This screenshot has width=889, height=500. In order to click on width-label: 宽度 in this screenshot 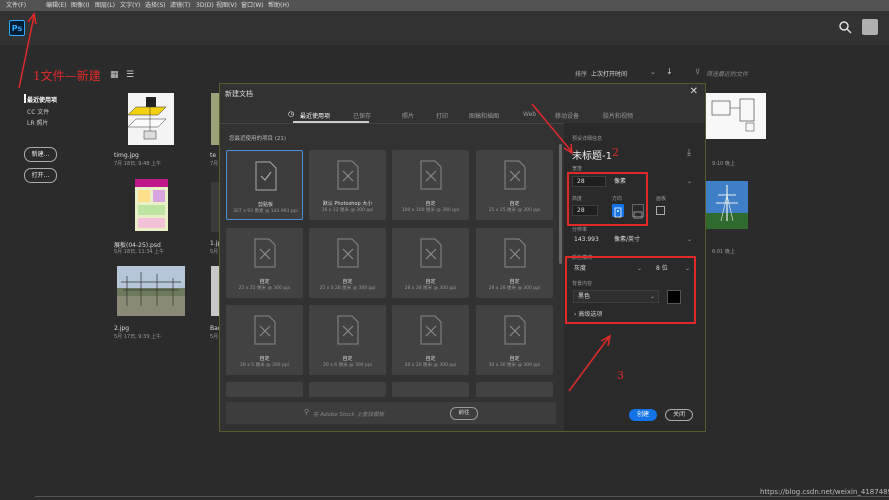, I will do `click(577, 169)`.